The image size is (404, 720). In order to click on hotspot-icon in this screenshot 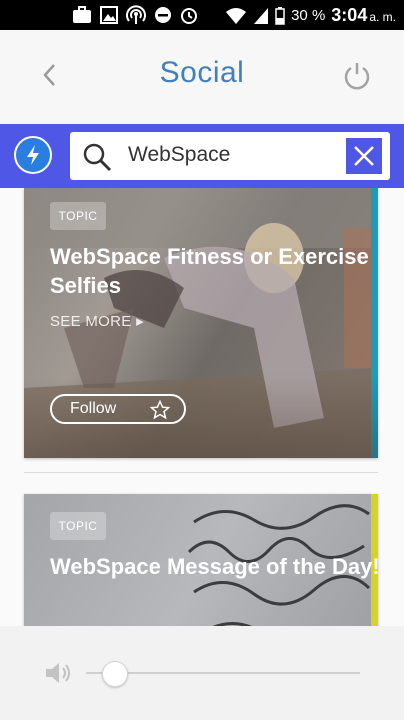, I will do `click(136, 14)`.